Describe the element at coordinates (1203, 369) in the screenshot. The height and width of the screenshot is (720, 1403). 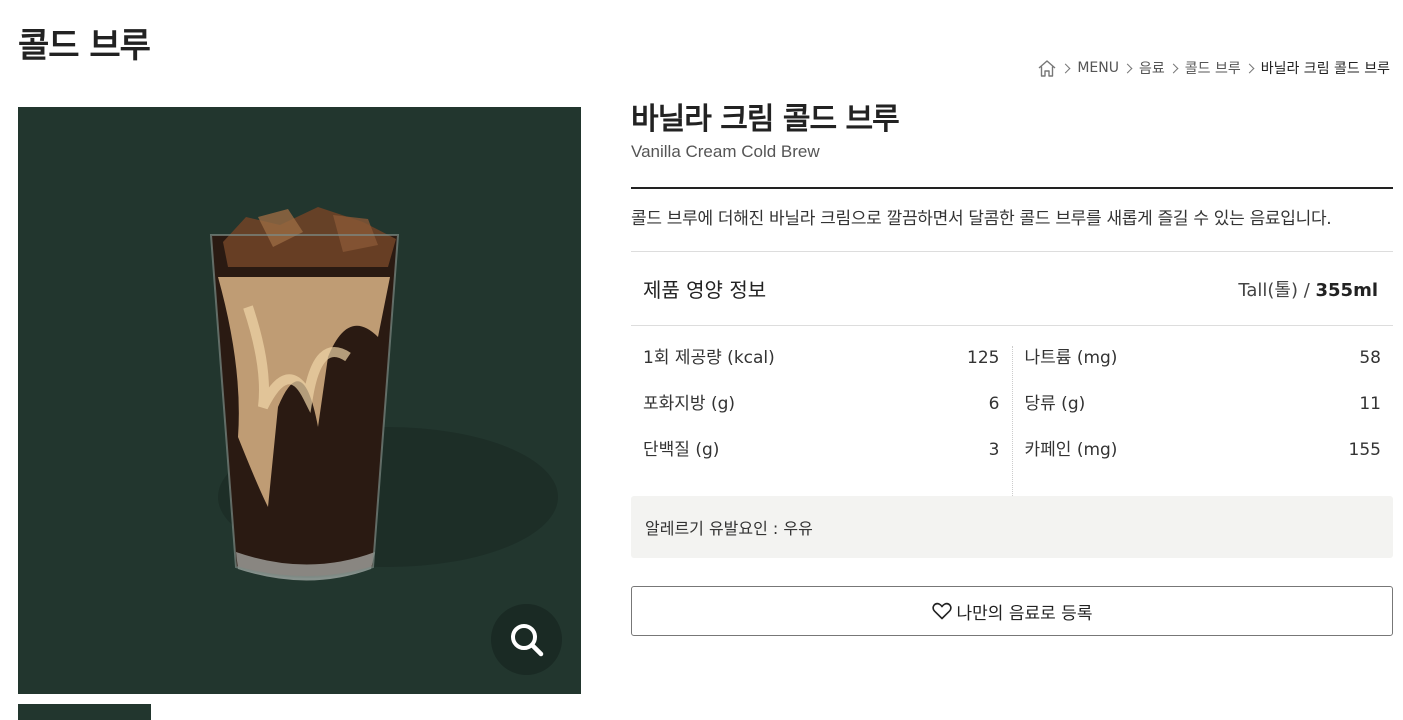
I see `nutrition-row: 나트륨 (mg) 58` at that location.